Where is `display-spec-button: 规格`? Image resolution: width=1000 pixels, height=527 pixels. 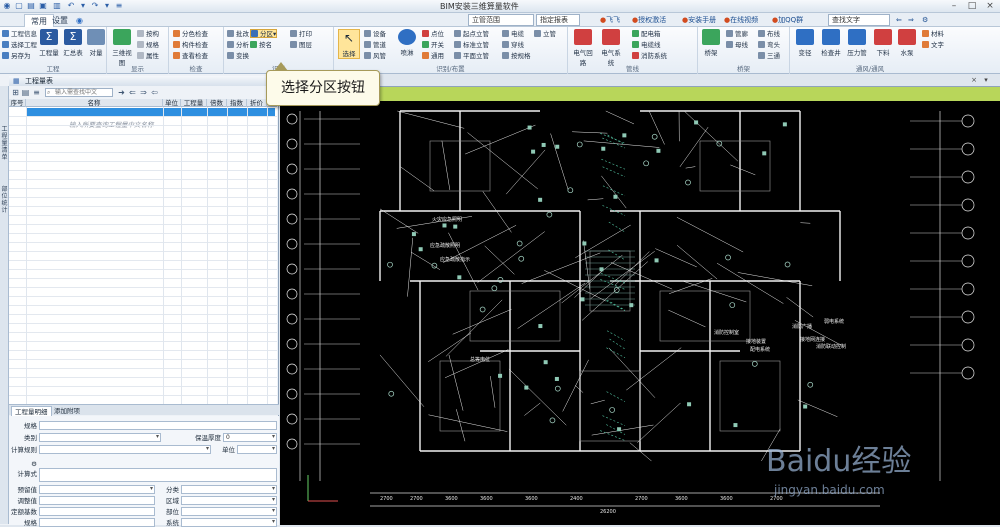 display-spec-button: 规格 is located at coordinates (148, 45).